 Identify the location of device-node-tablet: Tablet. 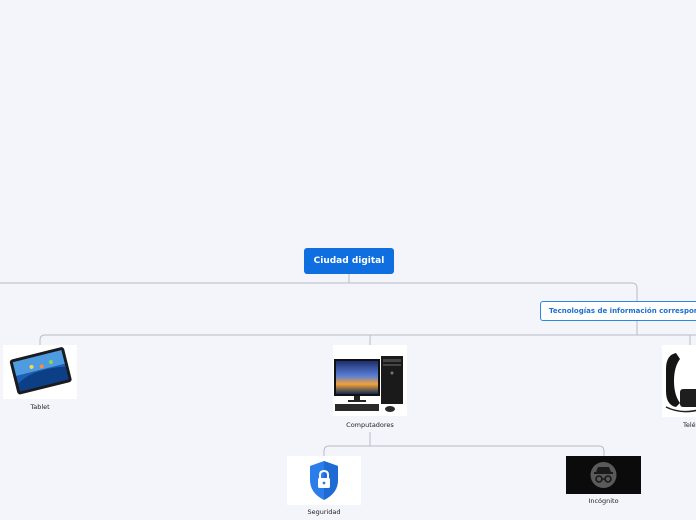
(40, 379).